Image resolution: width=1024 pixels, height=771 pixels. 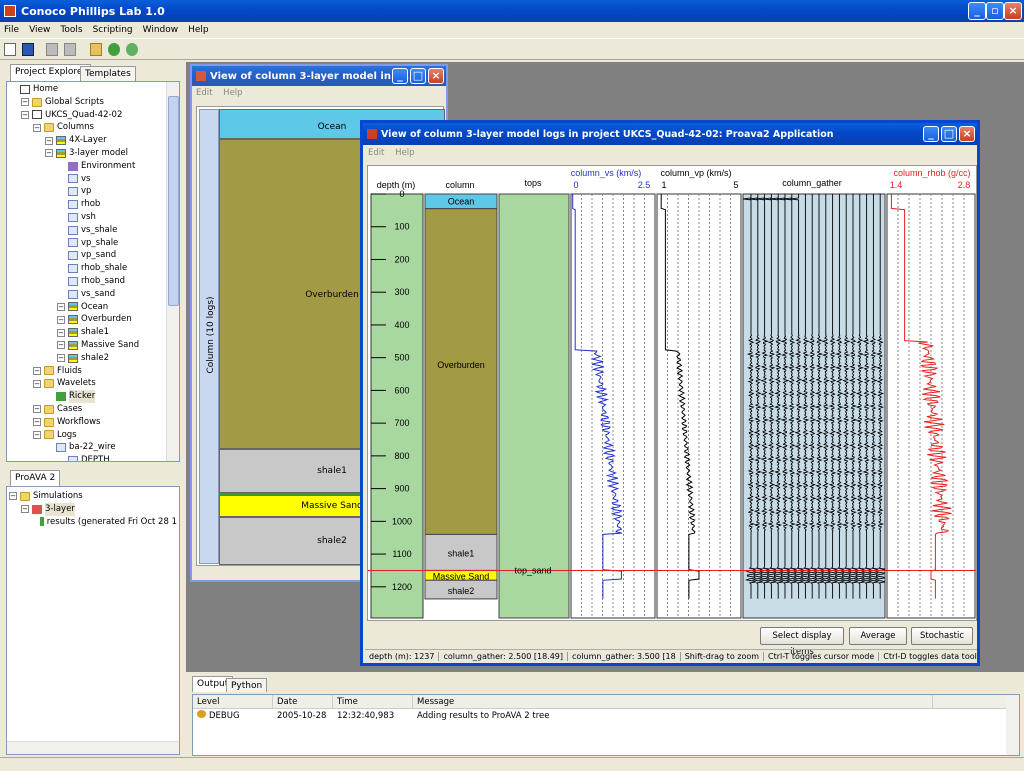 I want to click on minimize-button: _, so click(x=977, y=11).